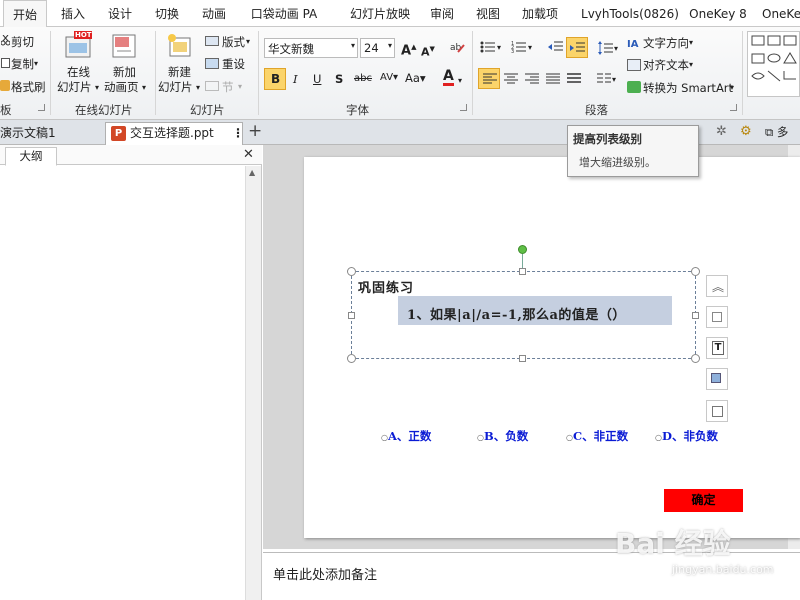 The height and width of the screenshot is (600, 800). Describe the element at coordinates (502, 436) in the screenshot. I see `option-b: ○B、负数` at that location.